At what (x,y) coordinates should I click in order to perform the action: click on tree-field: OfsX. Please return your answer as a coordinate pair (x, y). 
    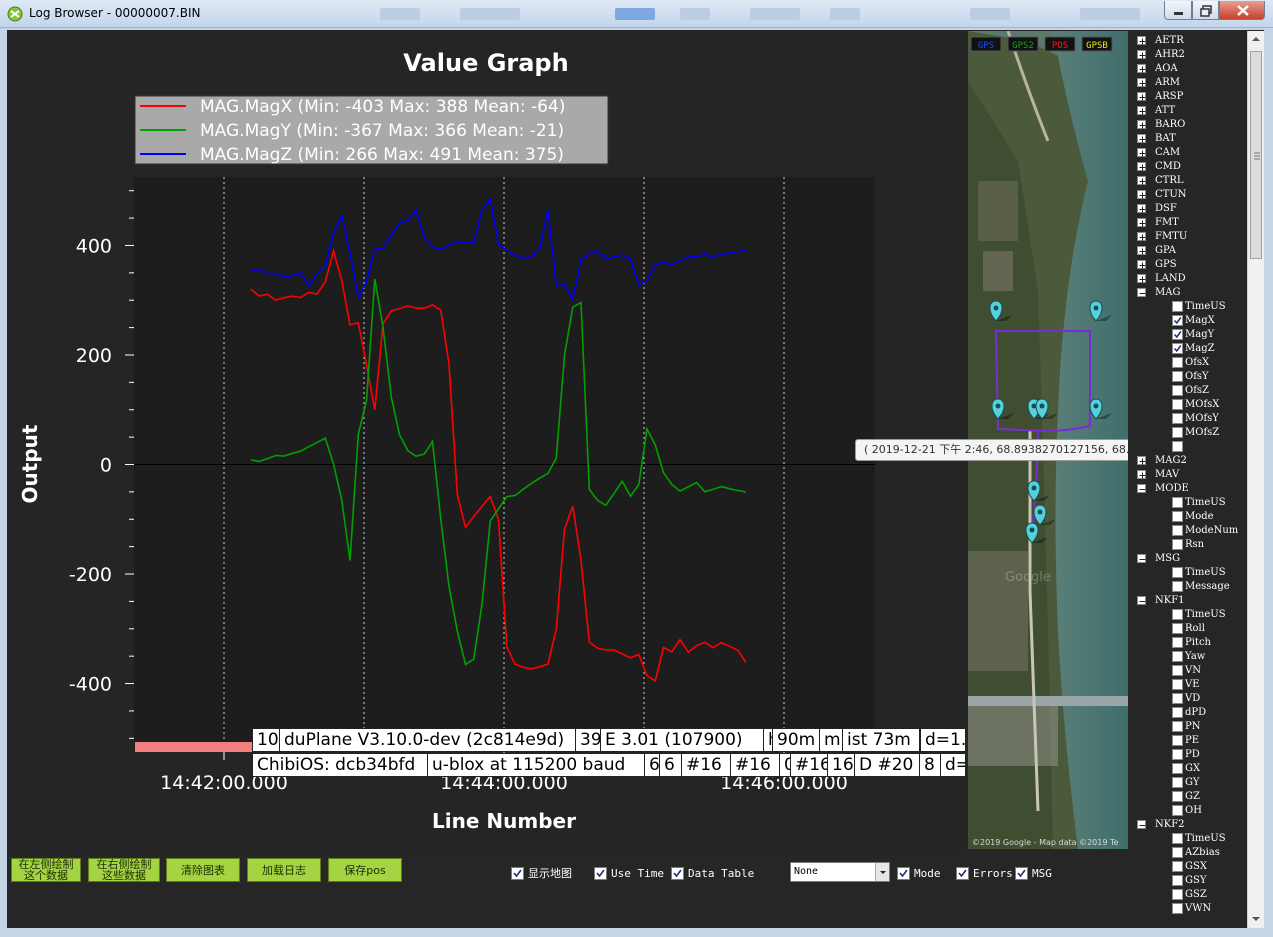
    Looking at the image, I should click on (1190, 362).